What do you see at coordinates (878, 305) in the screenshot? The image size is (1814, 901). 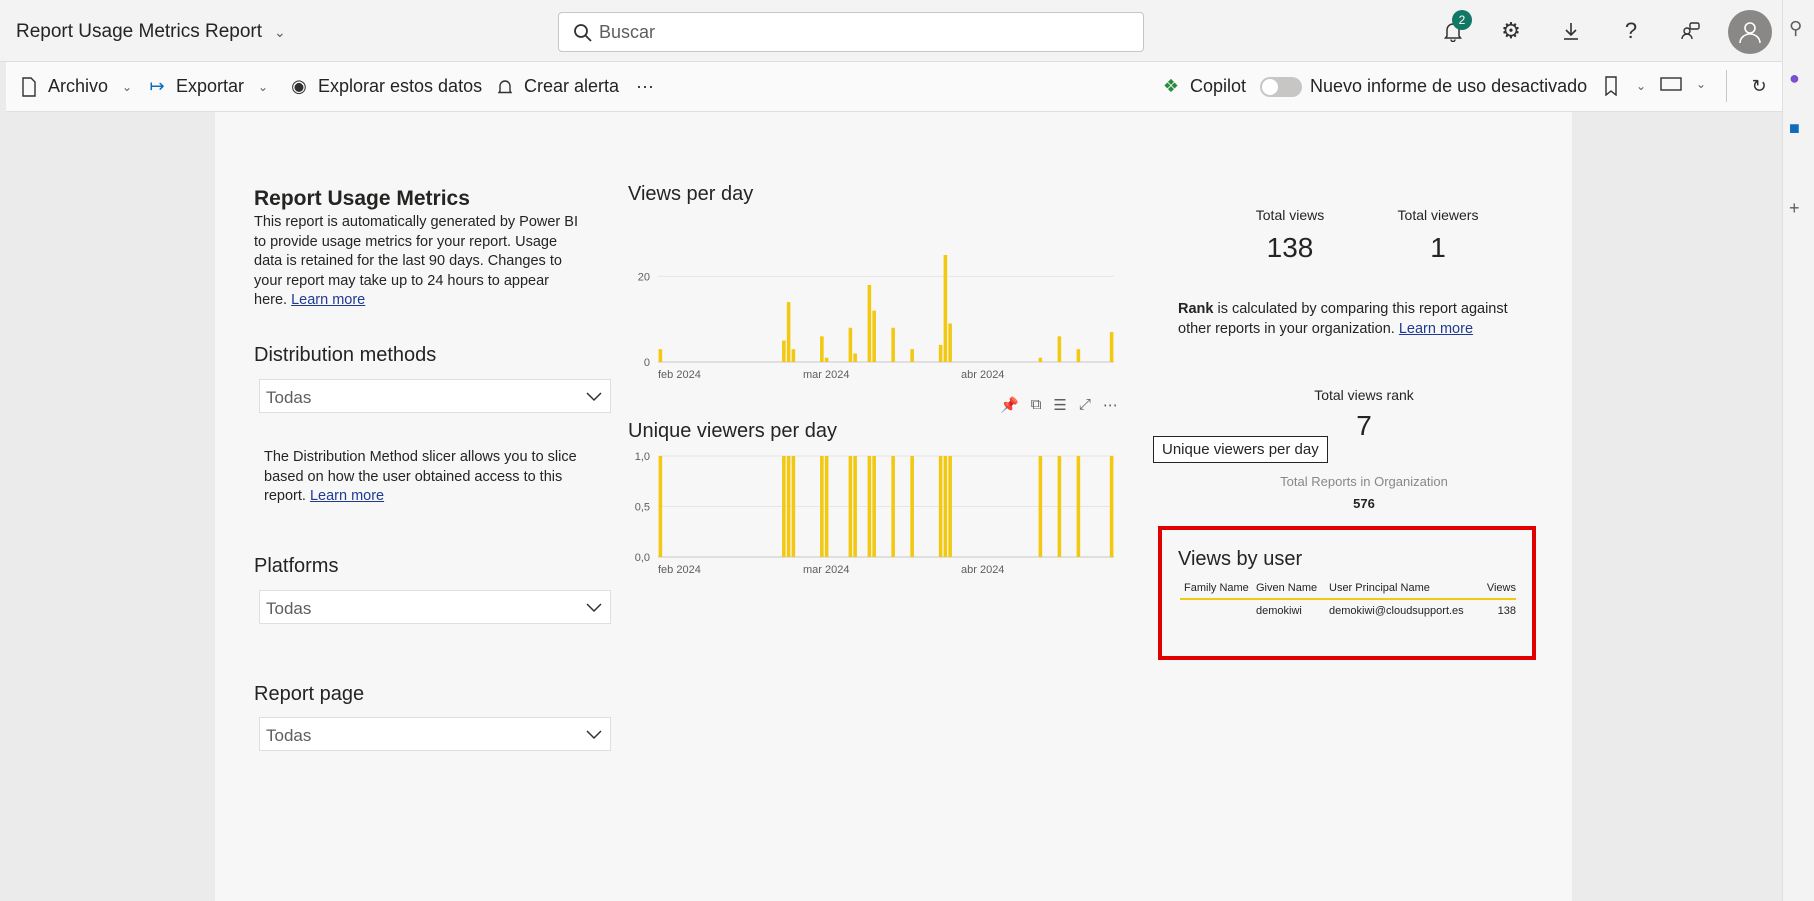 I see `views-per-day-chart: 0 20 feb 2024 mar 2024 abr 2024` at bounding box center [878, 305].